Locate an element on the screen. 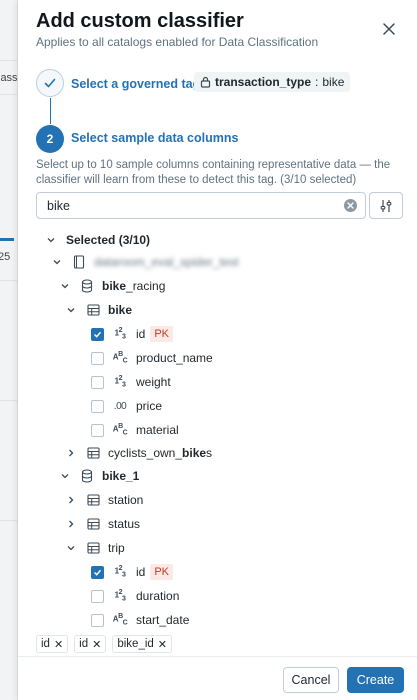 The image size is (417, 700). sliders-icon is located at coordinates (386, 205).